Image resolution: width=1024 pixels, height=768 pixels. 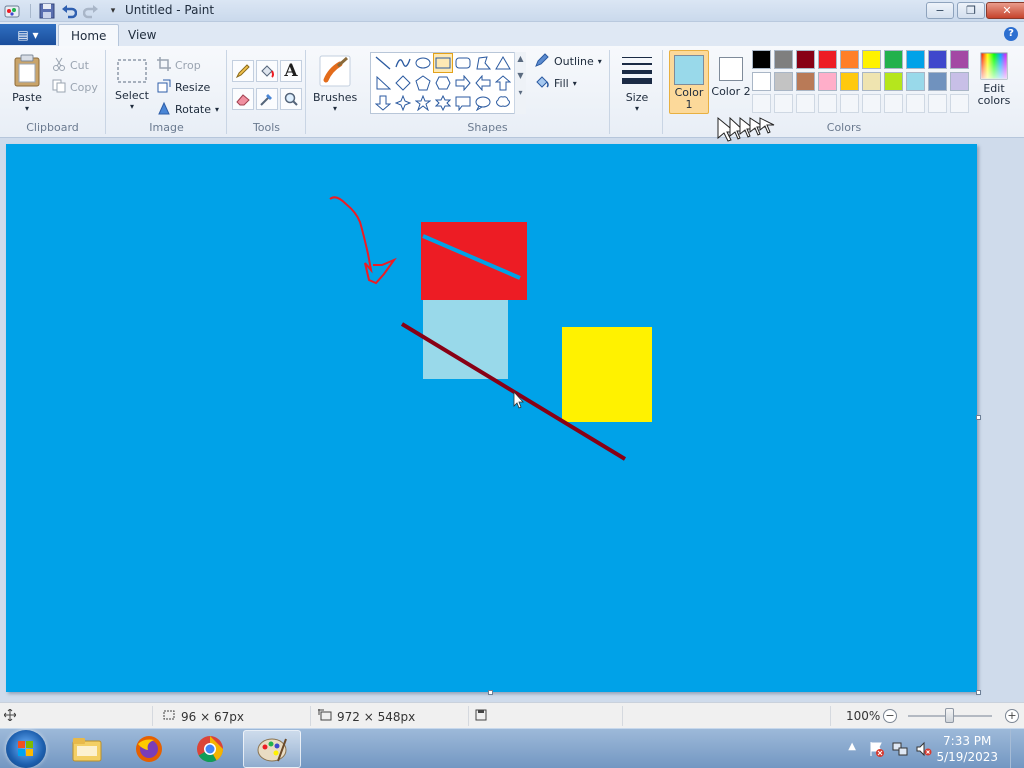 What do you see at coordinates (876, 750) in the screenshot?
I see `action-center-icon` at bounding box center [876, 750].